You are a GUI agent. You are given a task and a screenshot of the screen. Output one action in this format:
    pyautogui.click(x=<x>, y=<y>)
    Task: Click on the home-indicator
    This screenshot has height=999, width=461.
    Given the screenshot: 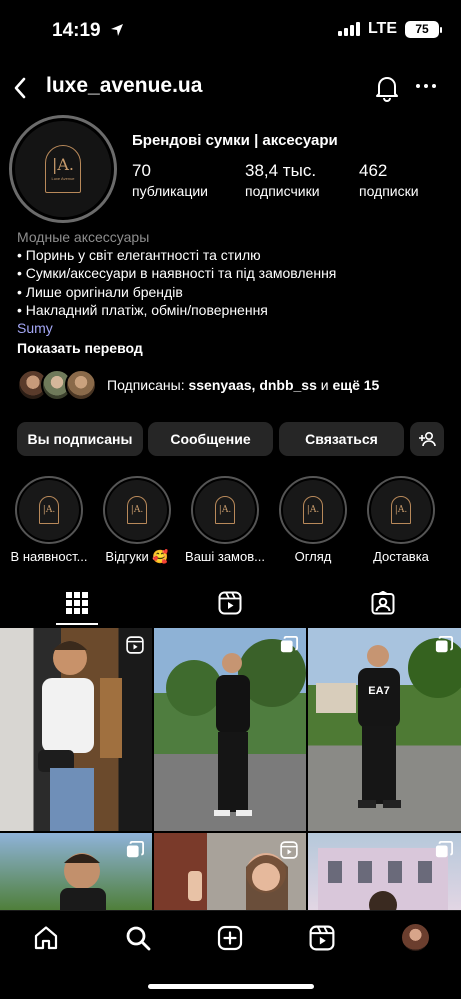 What is the action you would take?
    pyautogui.click(x=231, y=986)
    